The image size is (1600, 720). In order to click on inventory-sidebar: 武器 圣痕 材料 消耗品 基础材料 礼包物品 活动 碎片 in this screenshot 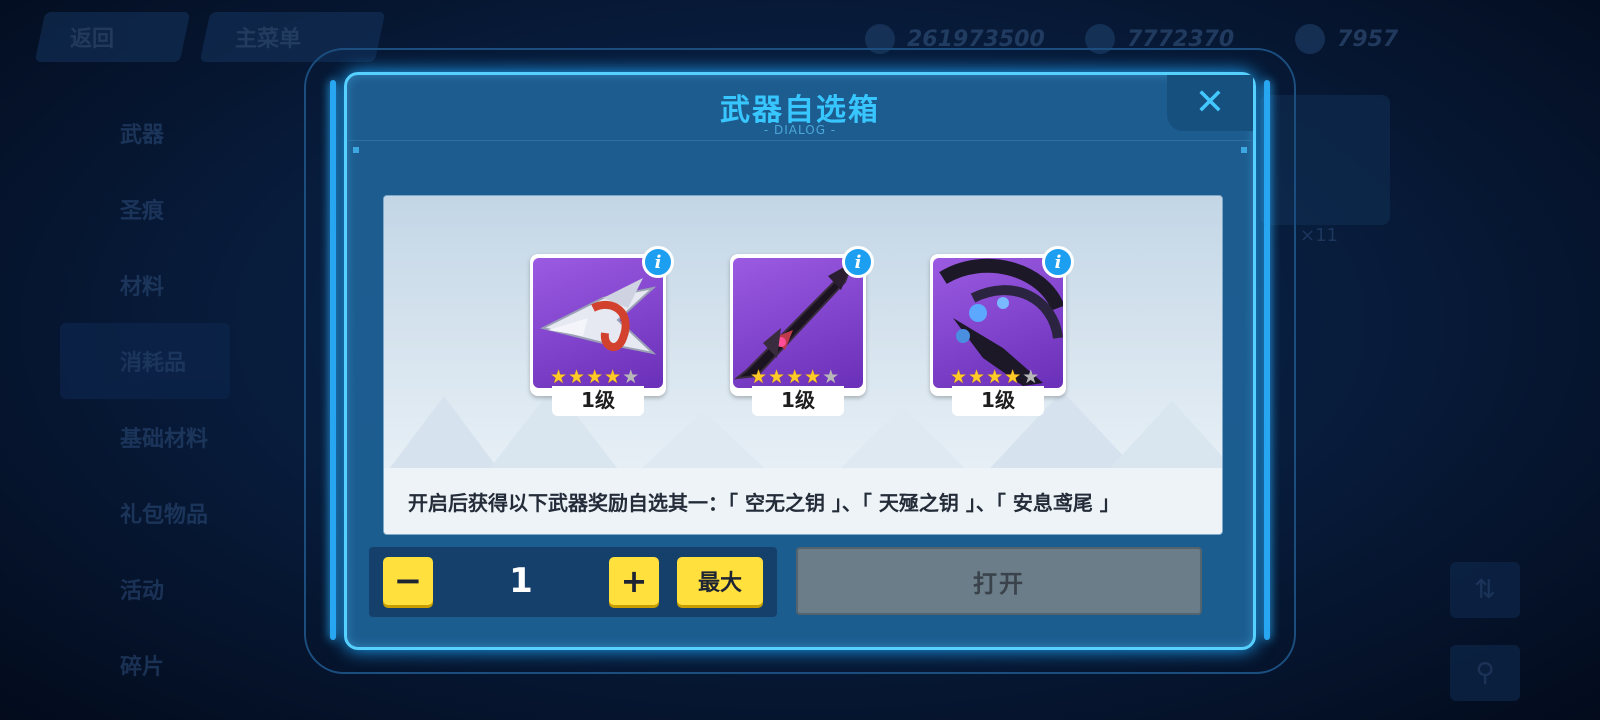, I will do `click(145, 399)`.